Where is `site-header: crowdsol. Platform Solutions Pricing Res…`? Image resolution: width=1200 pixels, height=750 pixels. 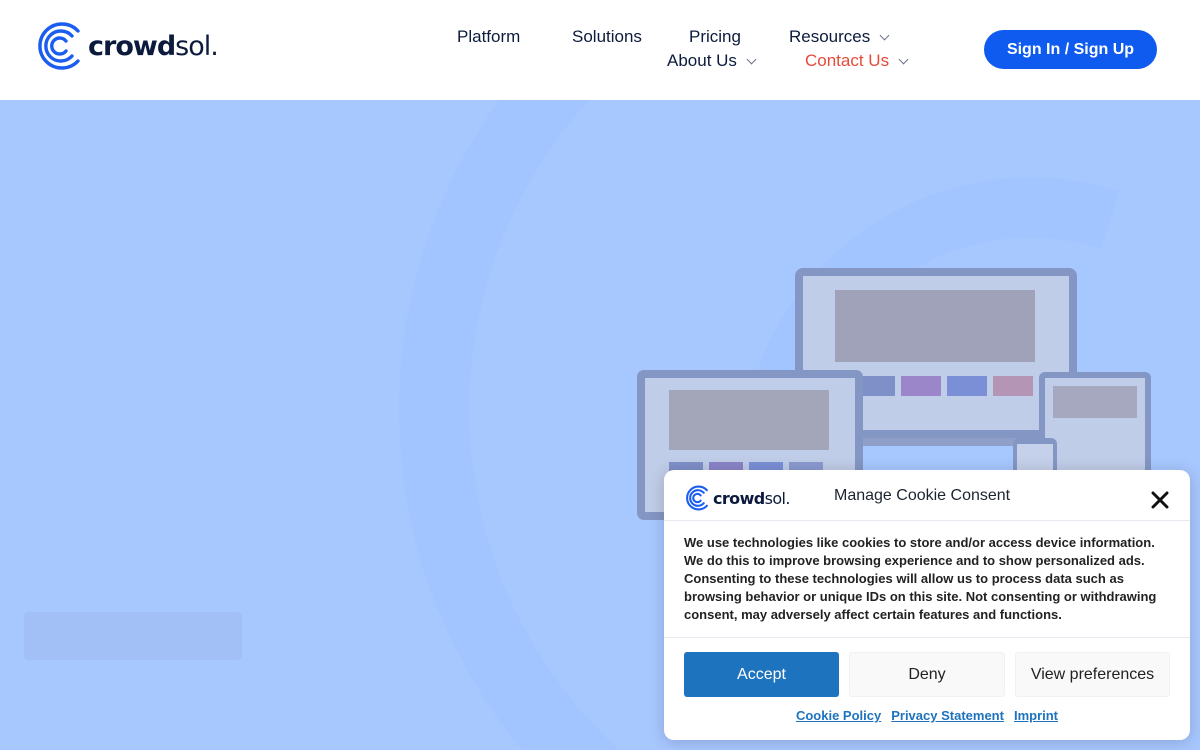 site-header: crowdsol. Platform Solutions Pricing Res… is located at coordinates (600, 50).